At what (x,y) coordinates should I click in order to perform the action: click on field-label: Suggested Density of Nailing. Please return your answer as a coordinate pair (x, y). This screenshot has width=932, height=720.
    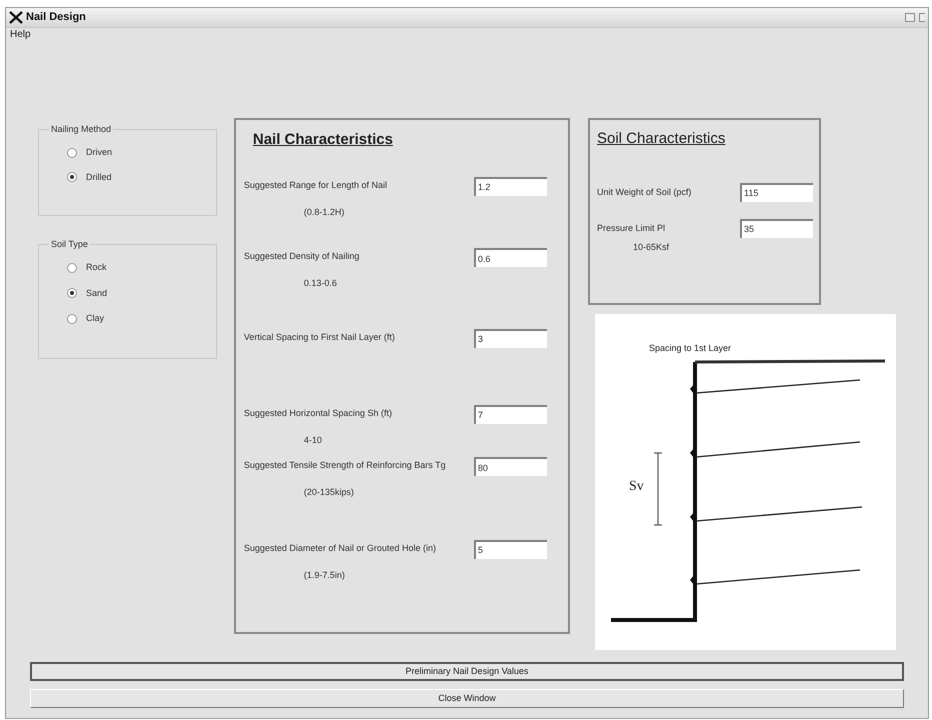
    Looking at the image, I should click on (302, 256).